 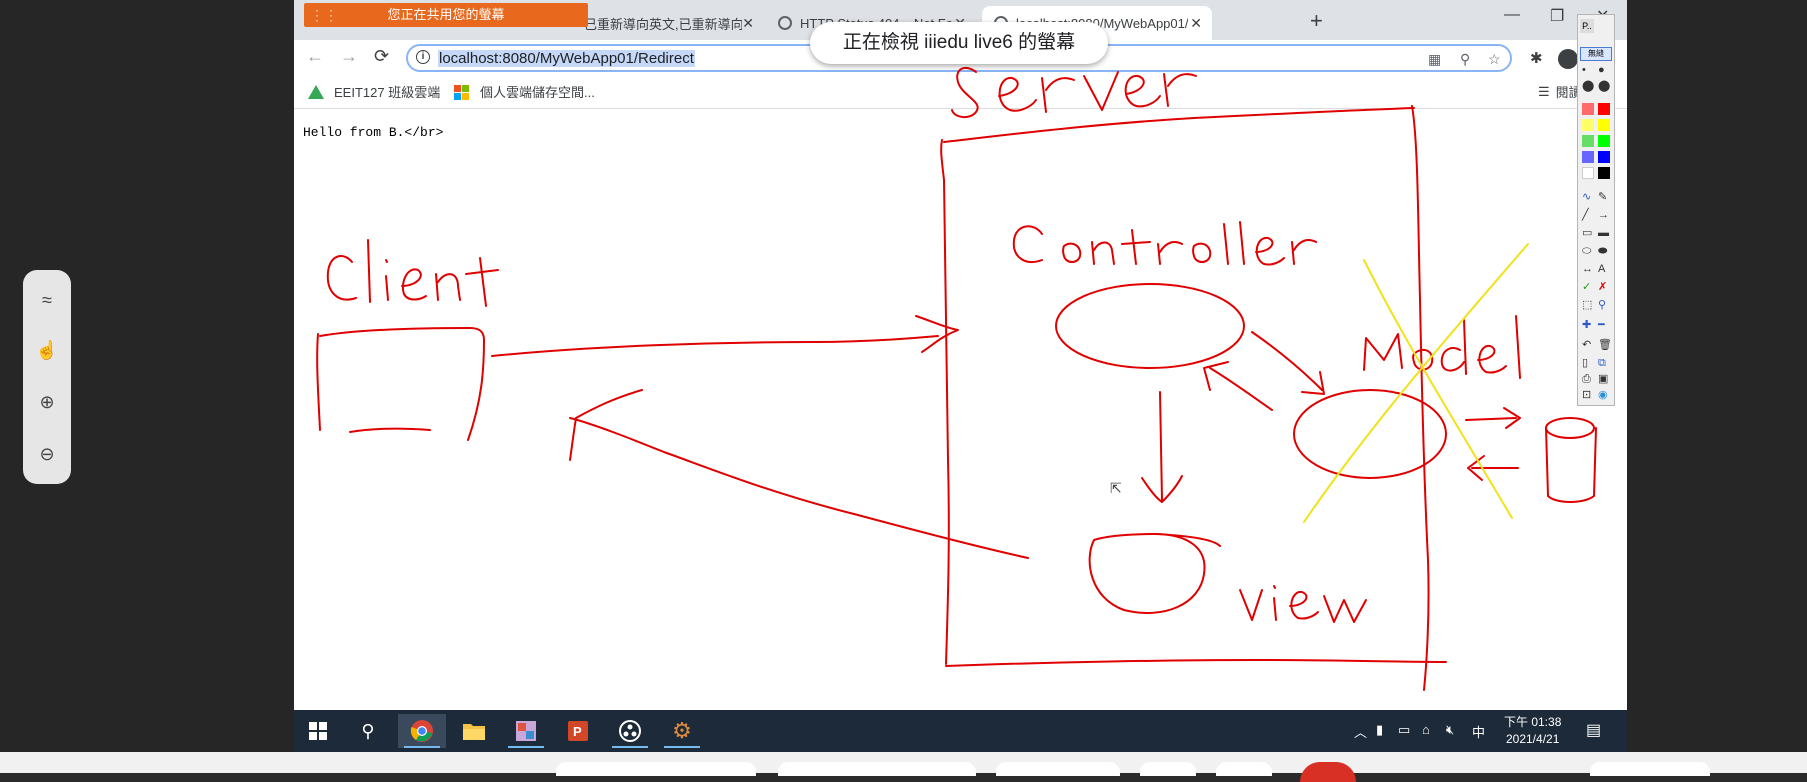 What do you see at coordinates (462, 92) in the screenshot?
I see `microsoft-icon` at bounding box center [462, 92].